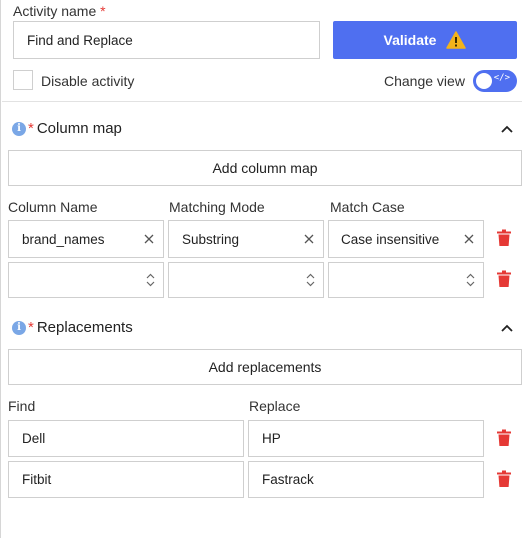 Image resolution: width=522 pixels, height=538 pixels. I want to click on find-input: Dell, so click(126, 438).